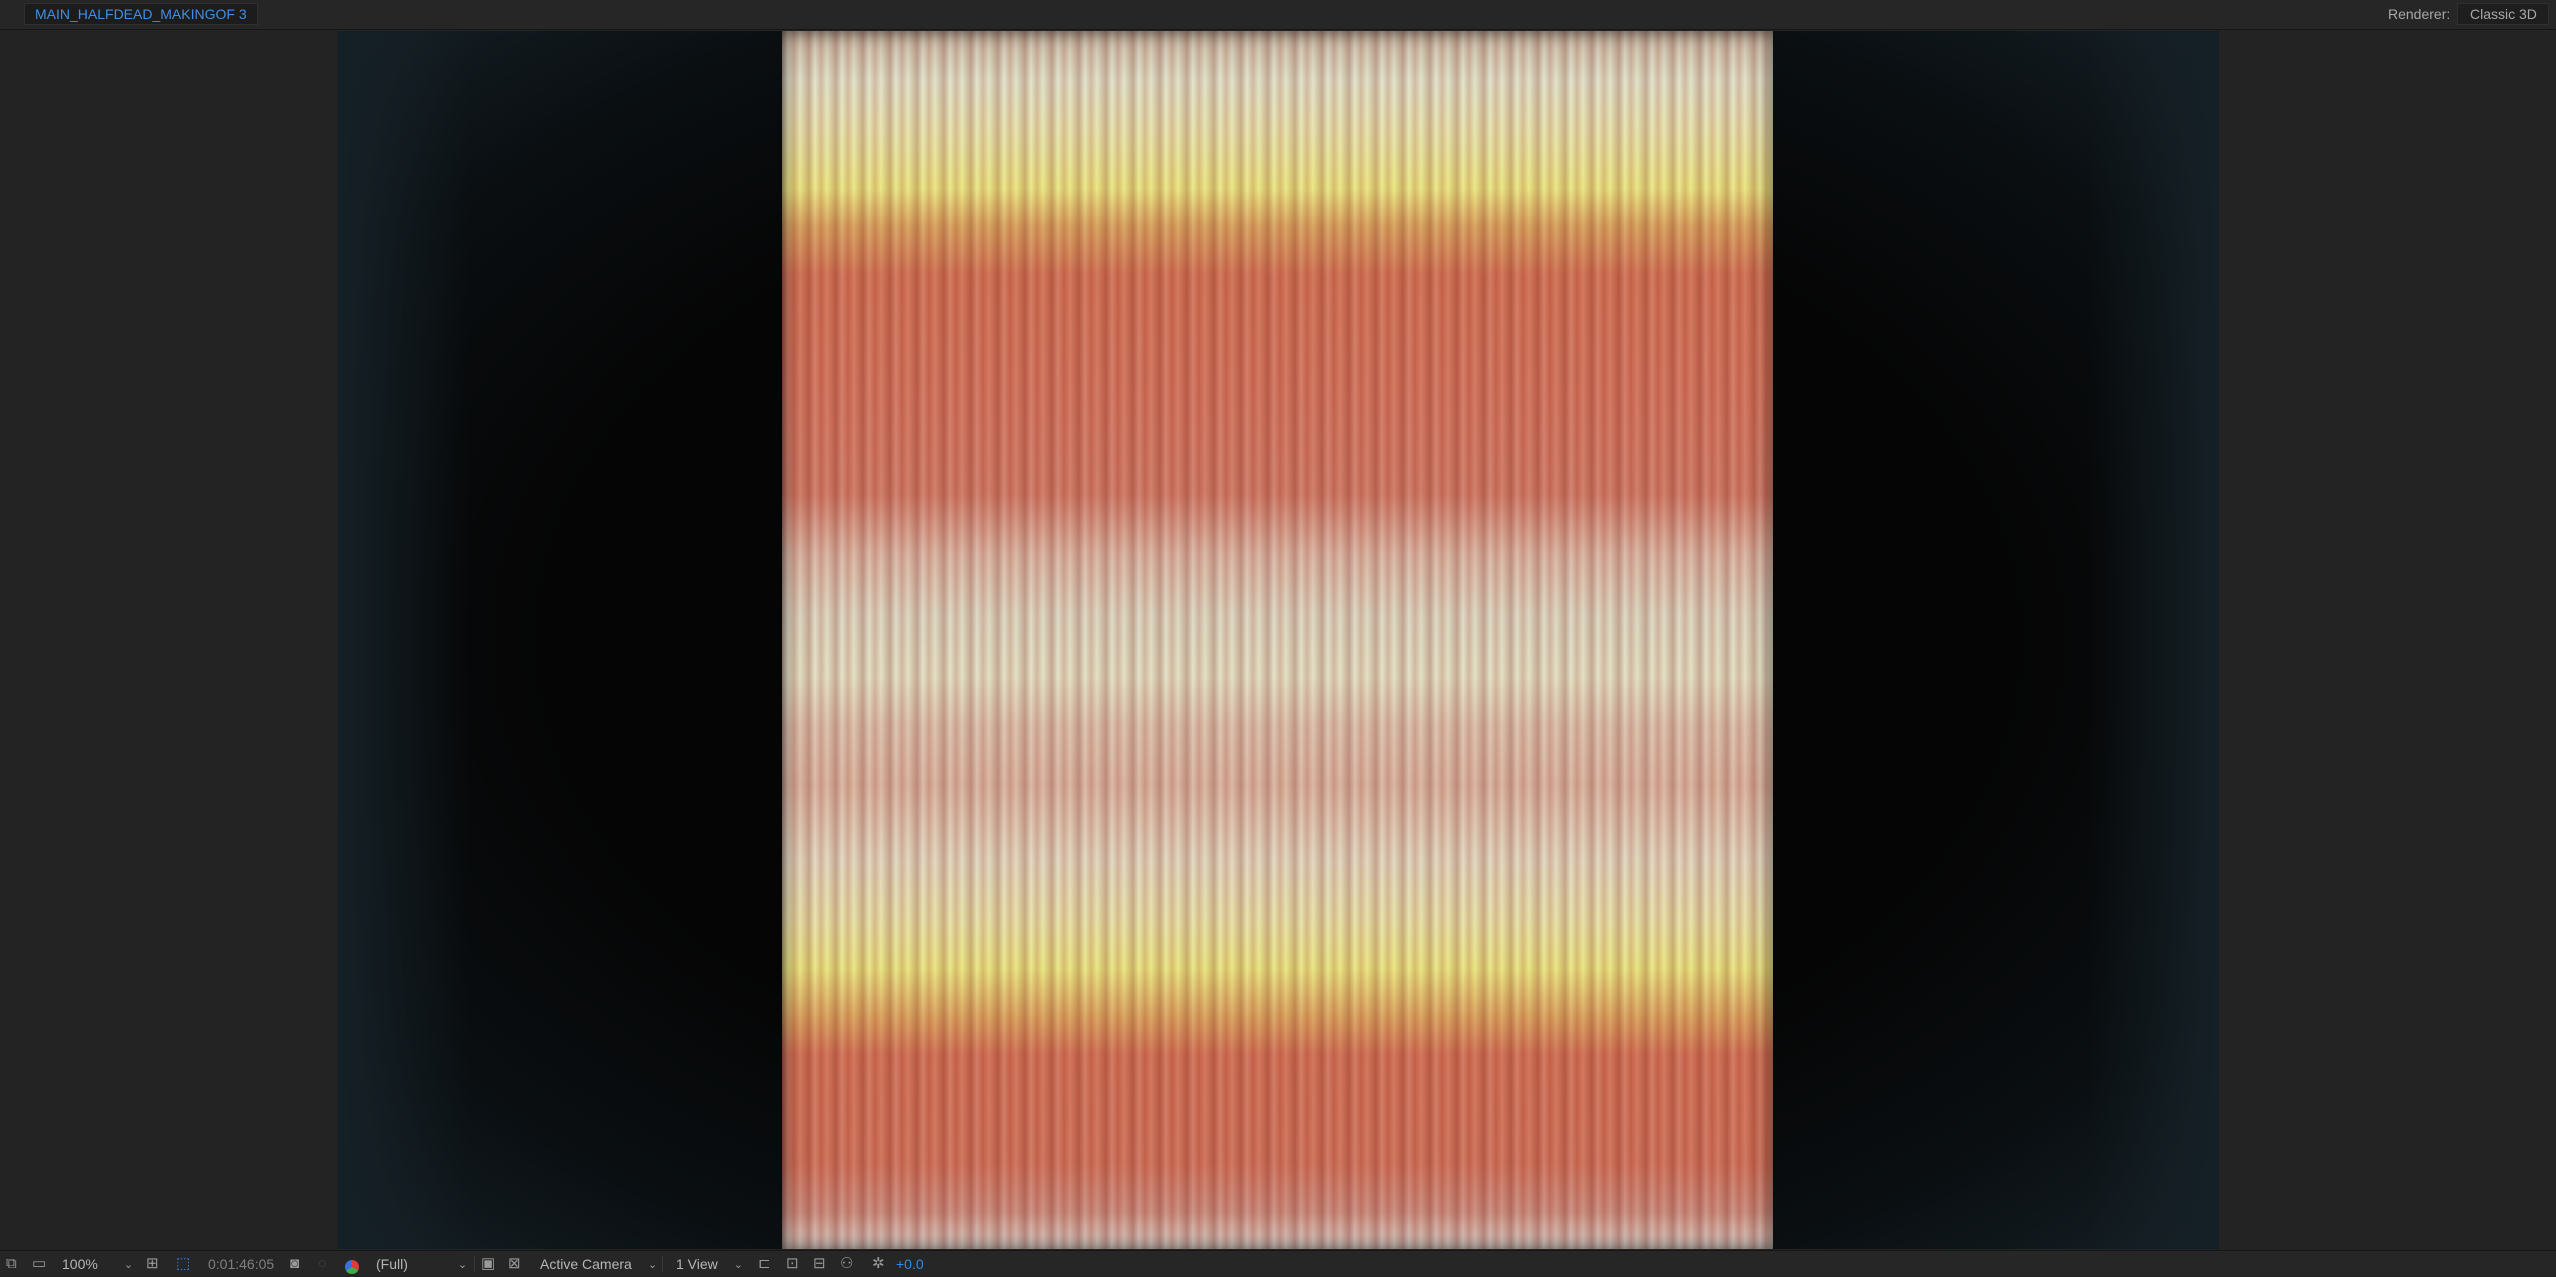 This screenshot has height=1277, width=2556. What do you see at coordinates (697, 1264) in the screenshot?
I see `view-layout-value: 1 View` at bounding box center [697, 1264].